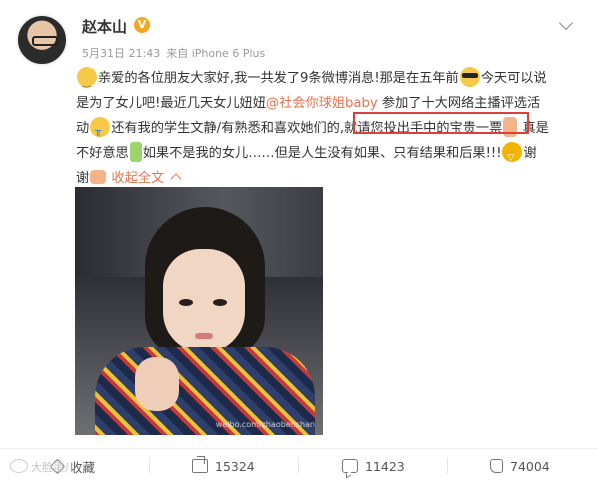 The image size is (598, 487). I want to click on mention-link: @社会你球姐baby, so click(322, 103).